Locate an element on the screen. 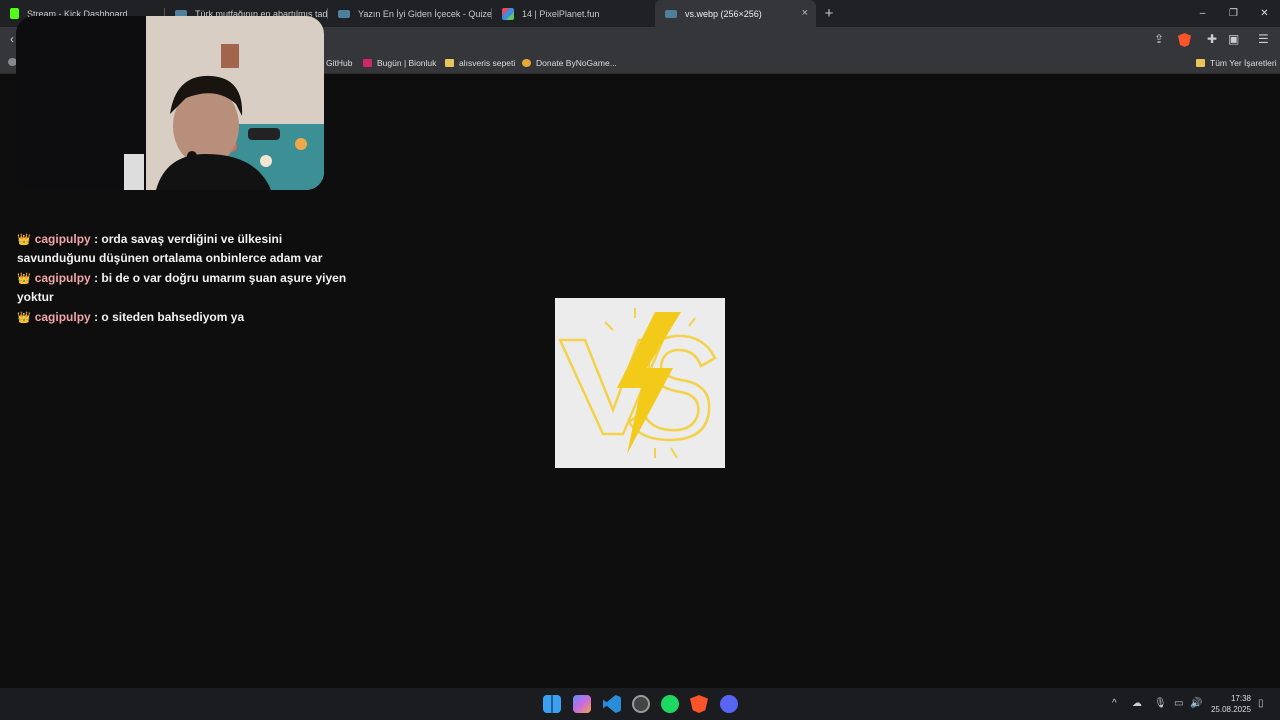 The height and width of the screenshot is (720, 1280). brave-shield-icon is located at coordinates (1184, 40).